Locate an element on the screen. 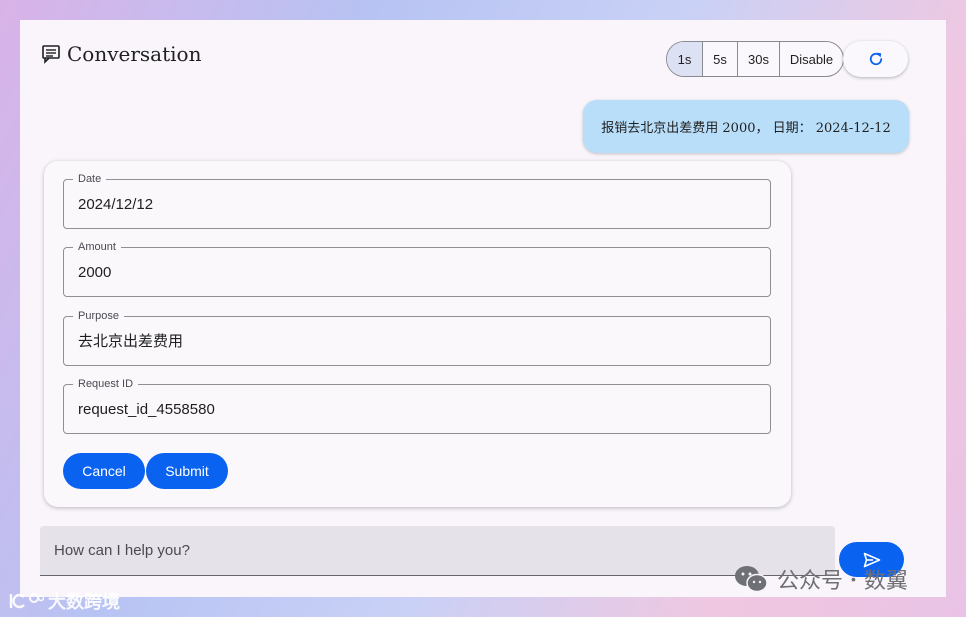 The width and height of the screenshot is (966, 617). chat-message-icon is located at coordinates (51, 54).